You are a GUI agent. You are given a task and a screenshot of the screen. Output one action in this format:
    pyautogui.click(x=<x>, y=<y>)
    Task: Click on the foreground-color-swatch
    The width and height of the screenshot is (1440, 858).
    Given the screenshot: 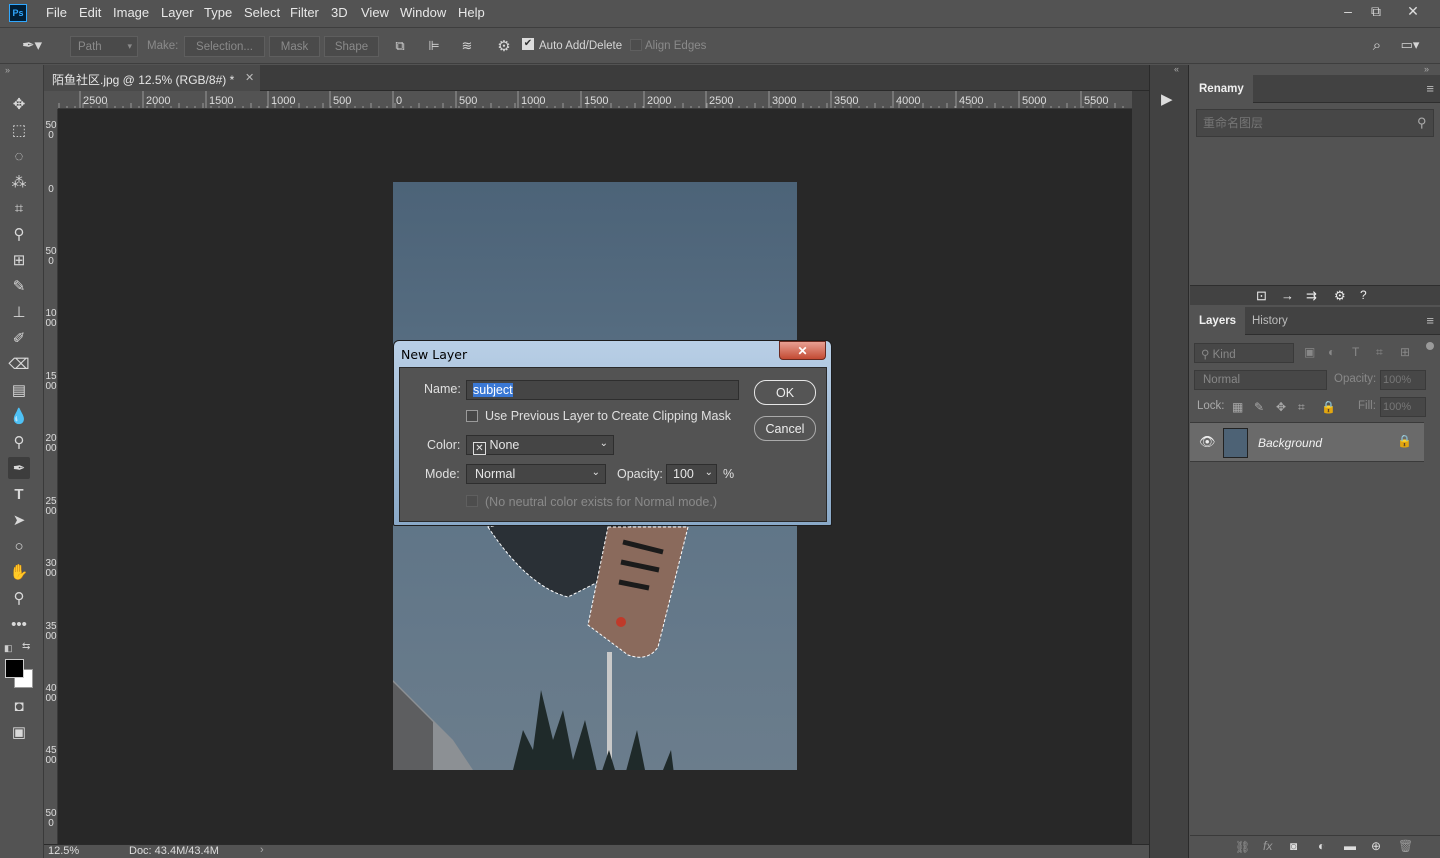 What is the action you would take?
    pyautogui.click(x=14, y=668)
    